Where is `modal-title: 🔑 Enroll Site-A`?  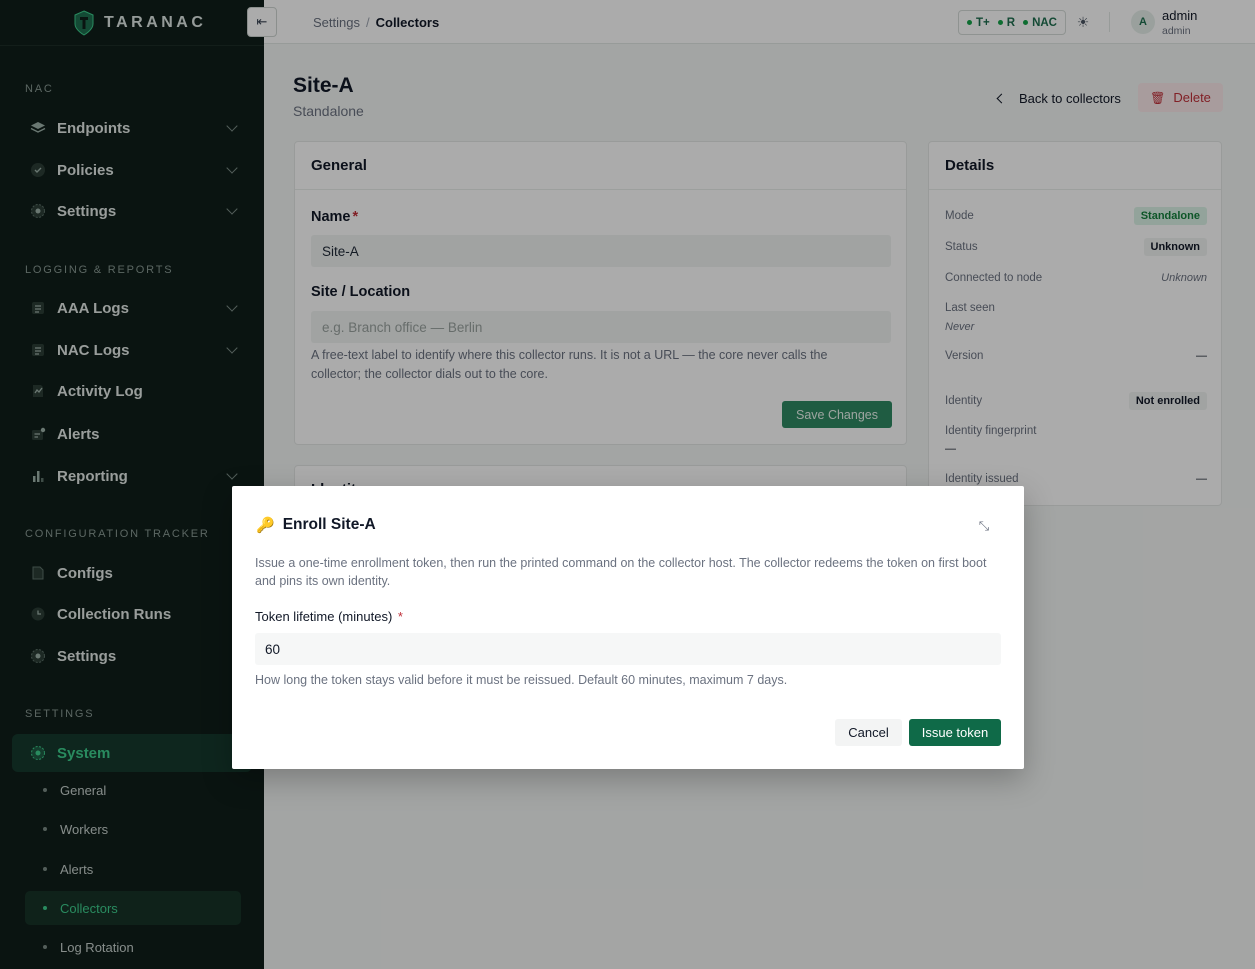 modal-title: 🔑 Enroll Site-A is located at coordinates (316, 525).